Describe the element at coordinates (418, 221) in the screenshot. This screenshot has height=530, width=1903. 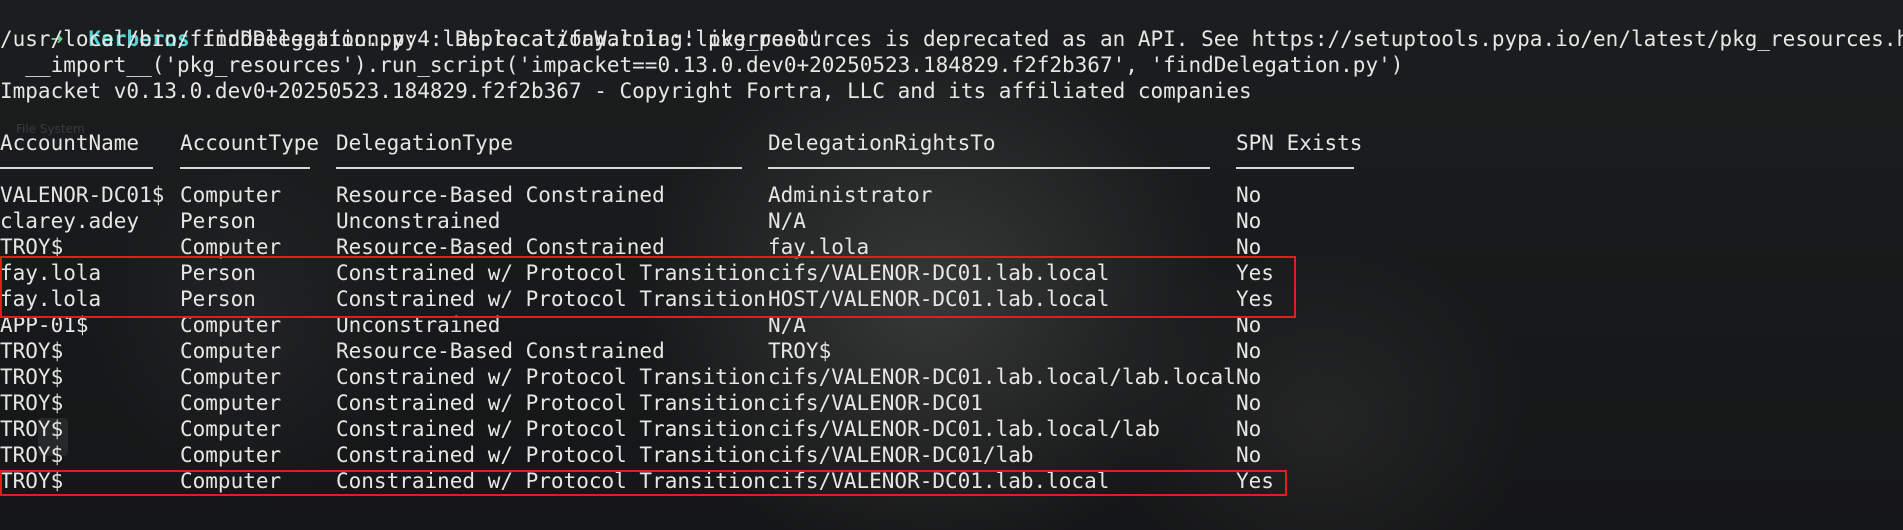
I see `cell-delegation-type: Unconstrained` at that location.